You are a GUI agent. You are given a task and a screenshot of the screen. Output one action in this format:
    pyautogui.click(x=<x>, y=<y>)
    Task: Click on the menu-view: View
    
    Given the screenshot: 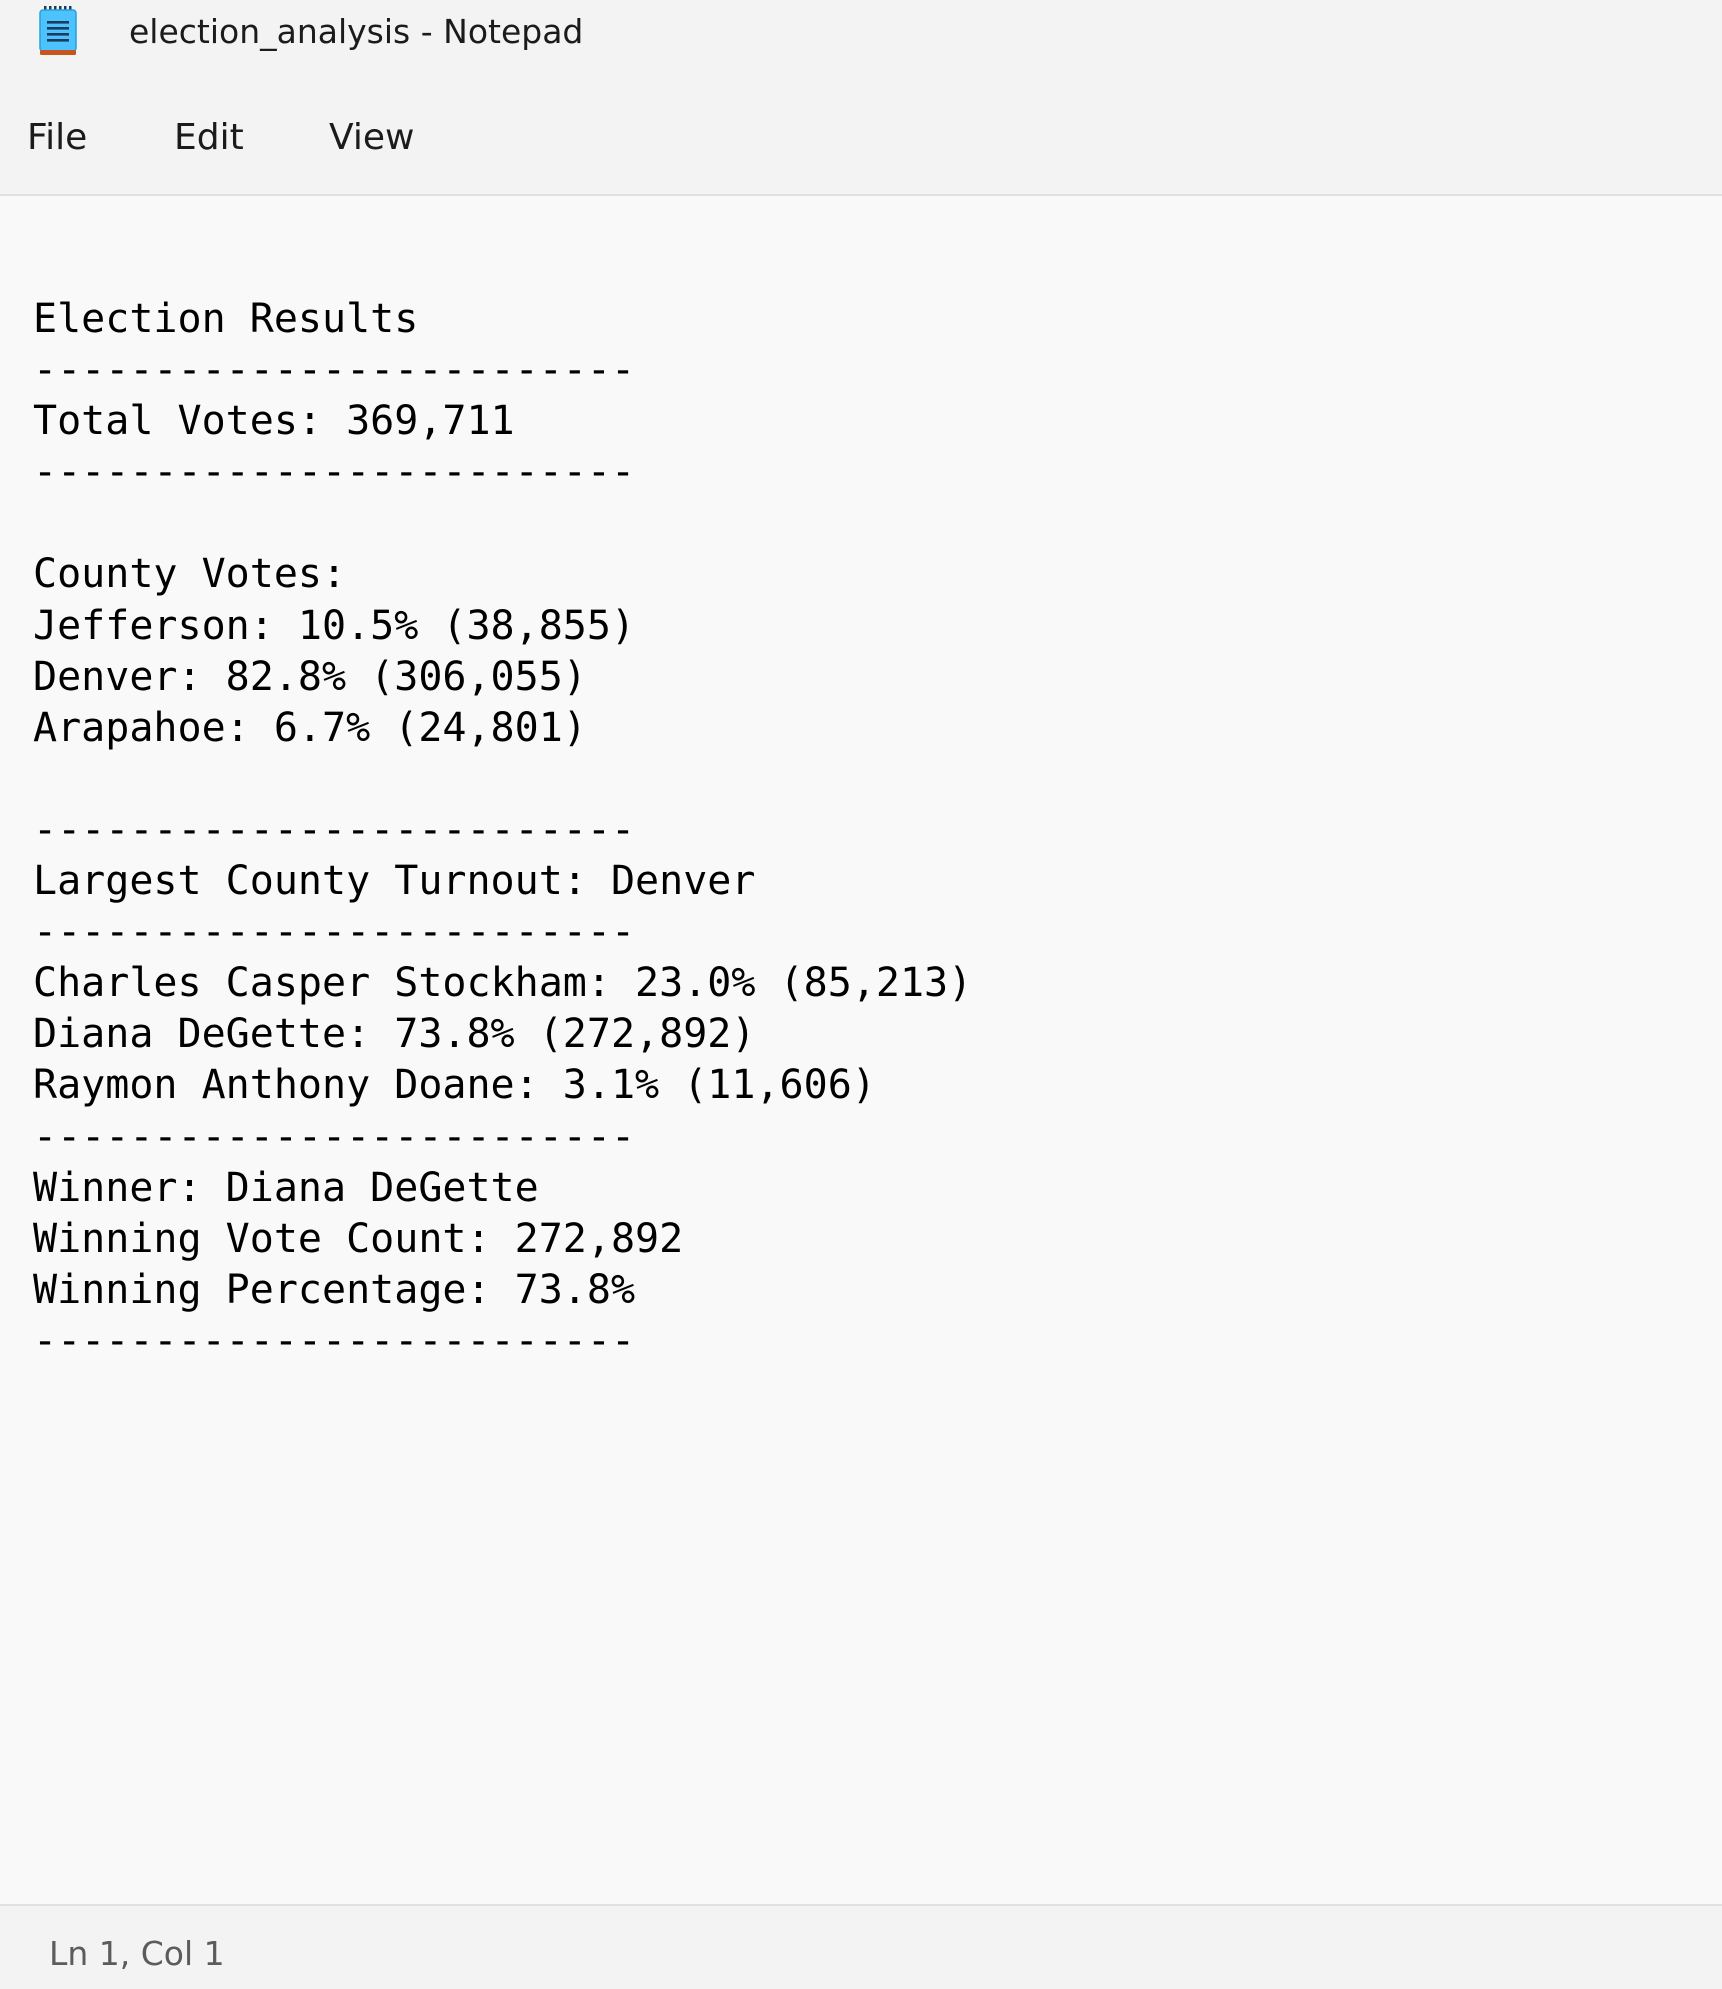 What is the action you would take?
    pyautogui.click(x=371, y=138)
    